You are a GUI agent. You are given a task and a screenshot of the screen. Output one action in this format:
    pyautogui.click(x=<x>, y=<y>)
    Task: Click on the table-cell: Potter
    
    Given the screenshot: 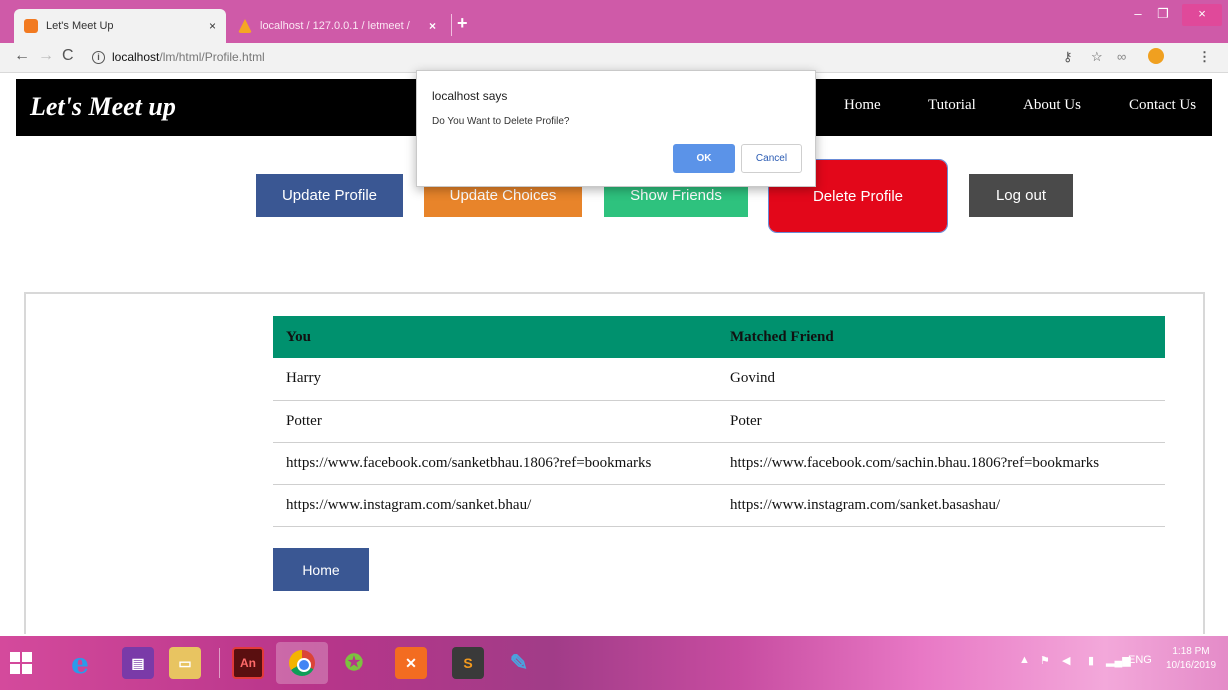 What is the action you would take?
    pyautogui.click(x=495, y=421)
    